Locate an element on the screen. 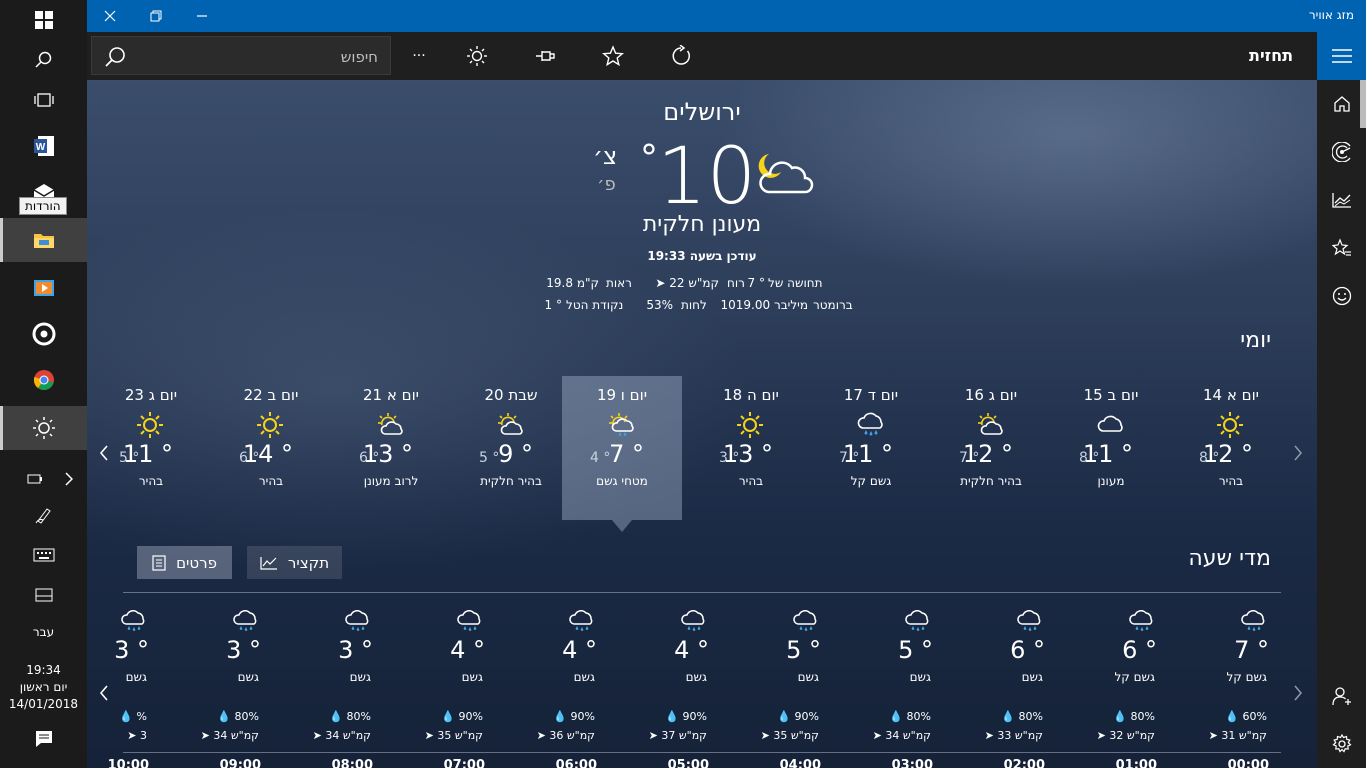  scrollbar is located at coordinates (1363, 104).